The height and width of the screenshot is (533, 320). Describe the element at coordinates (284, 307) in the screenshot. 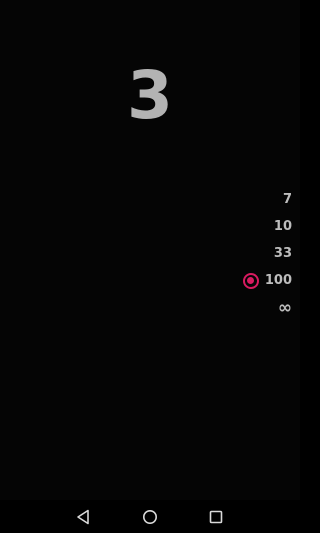

I see `limit-label: ∞` at that location.